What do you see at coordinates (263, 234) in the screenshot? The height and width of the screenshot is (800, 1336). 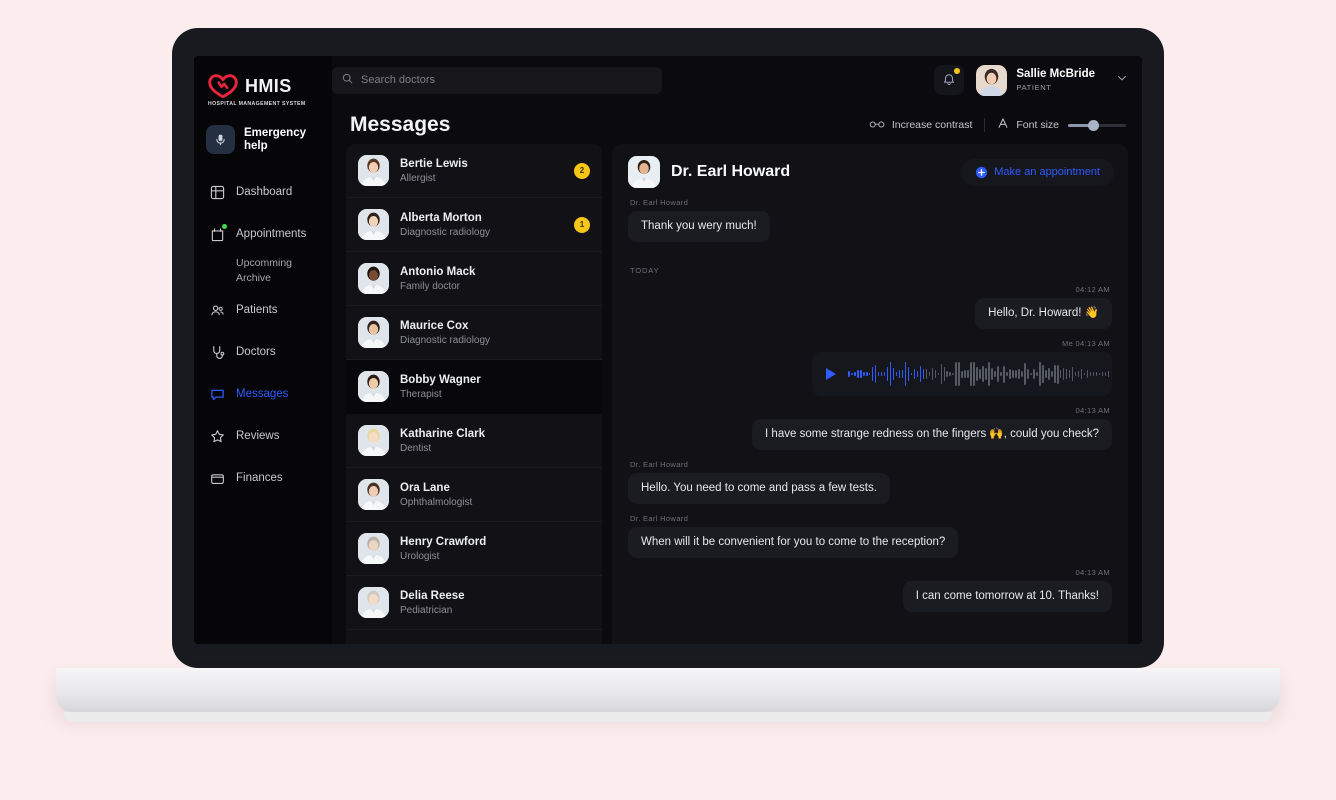 I see `sidebar-item-appointments: Appointments` at bounding box center [263, 234].